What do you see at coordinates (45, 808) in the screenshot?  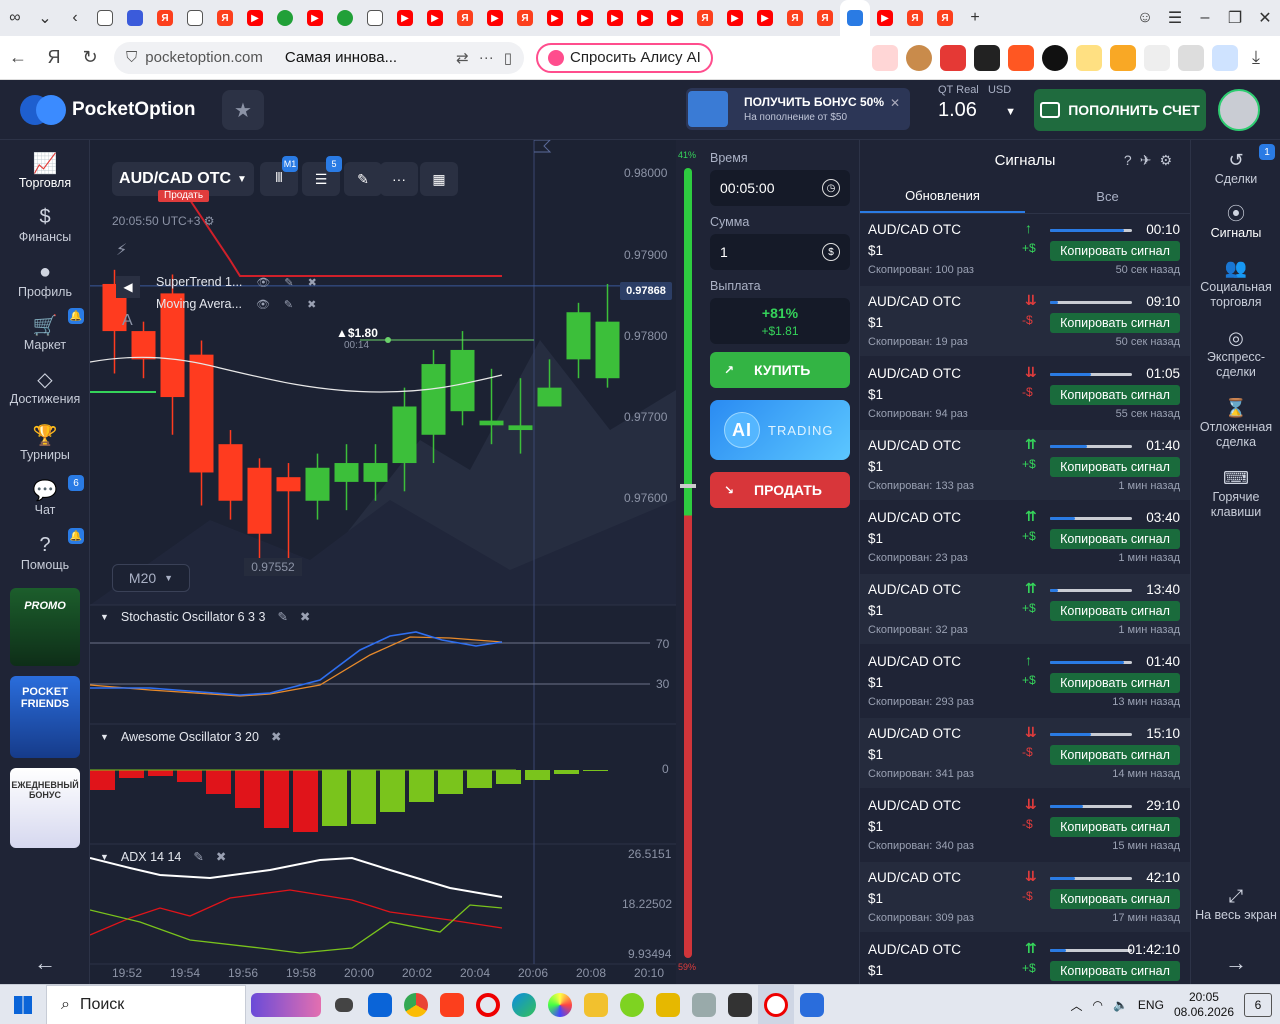 I see `daily-bonus-card: ЕЖЕДНЕВНЫЙ БОНУС` at bounding box center [45, 808].